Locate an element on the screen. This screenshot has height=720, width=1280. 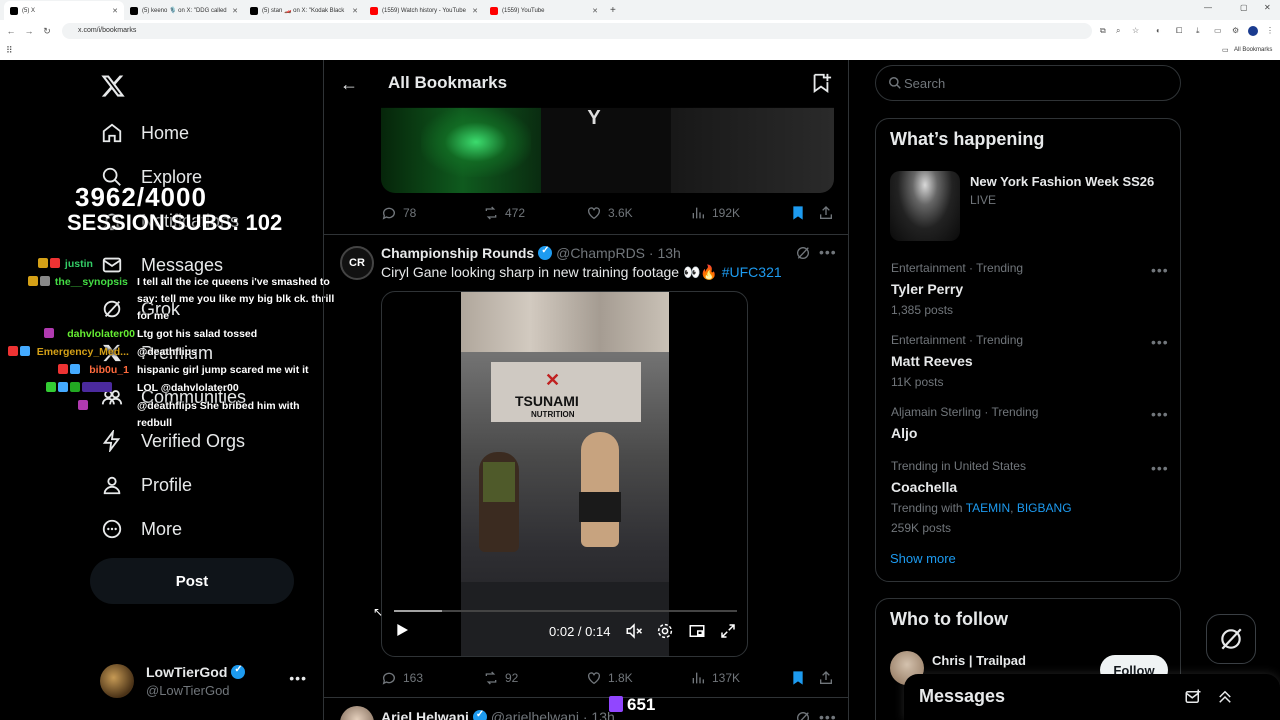
install-icon: ⧉ is located at coordinates (1103, 31).